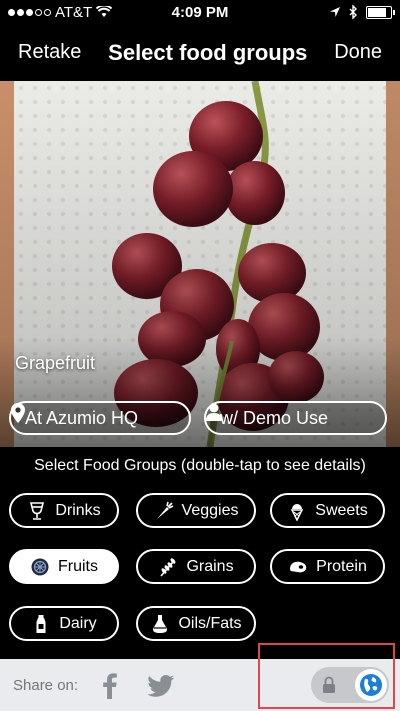  What do you see at coordinates (46, 685) in the screenshot?
I see `share-label: Share on:` at bounding box center [46, 685].